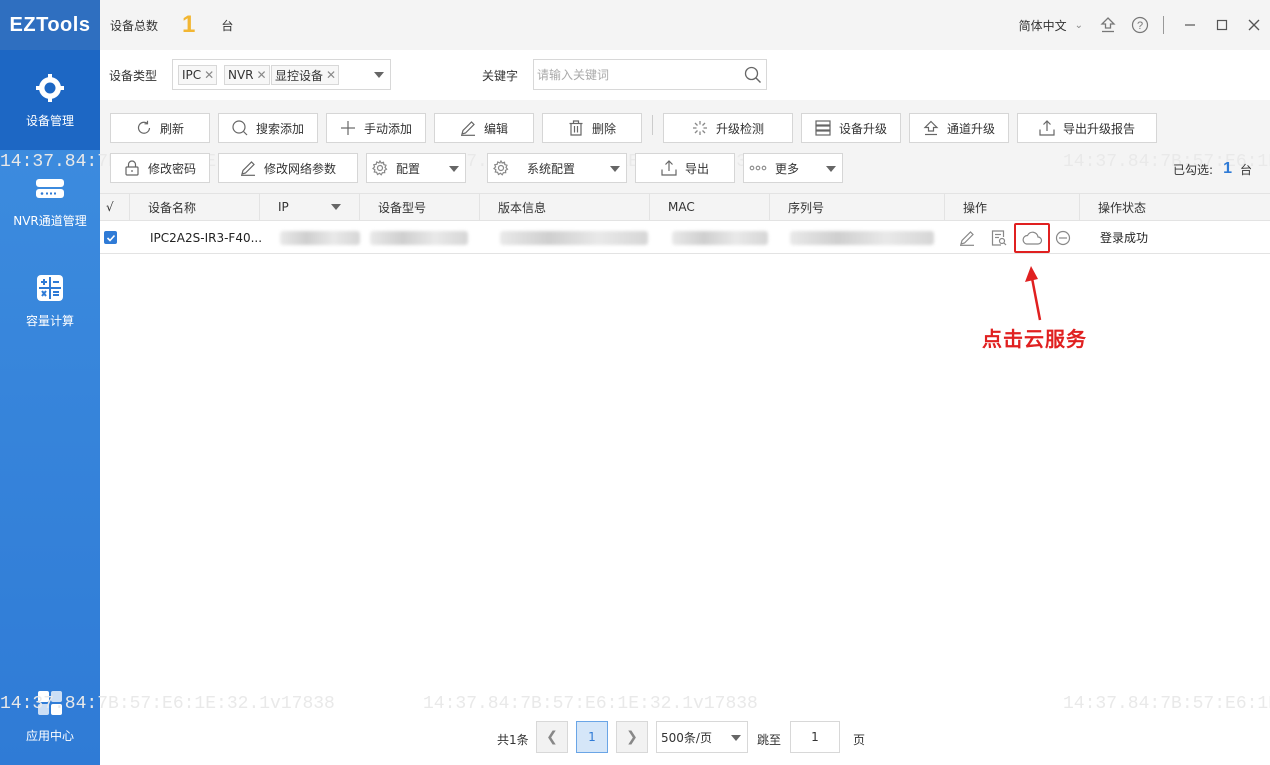  I want to click on calculator-icon, so click(50, 288).